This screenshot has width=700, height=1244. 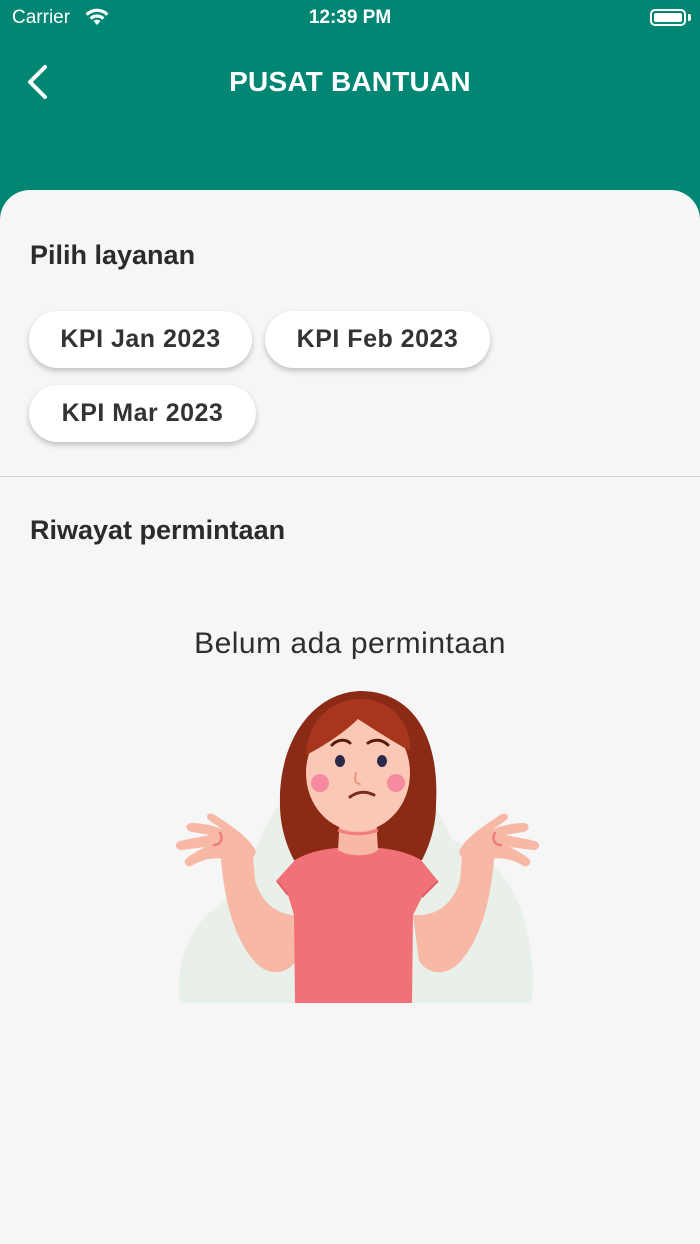 I want to click on battery-icon, so click(x=668, y=17).